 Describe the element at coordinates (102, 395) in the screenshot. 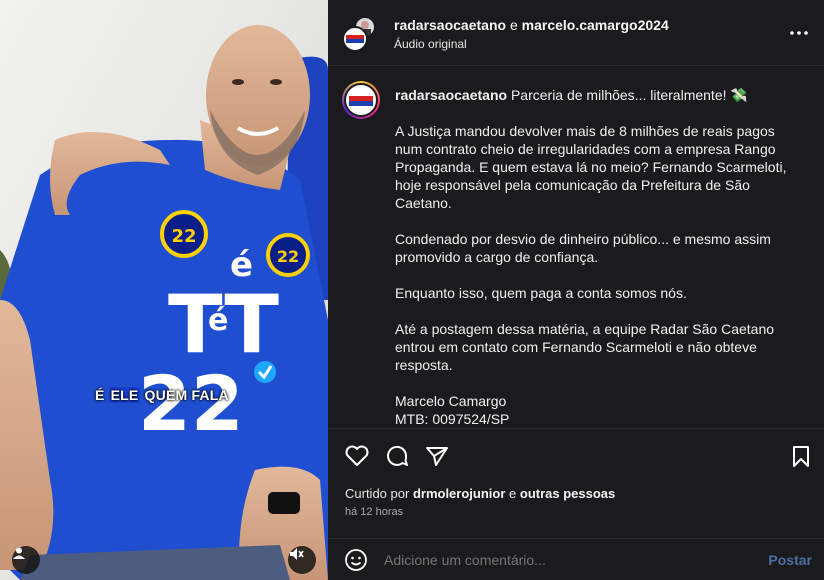

I see `caption-pre: É` at that location.